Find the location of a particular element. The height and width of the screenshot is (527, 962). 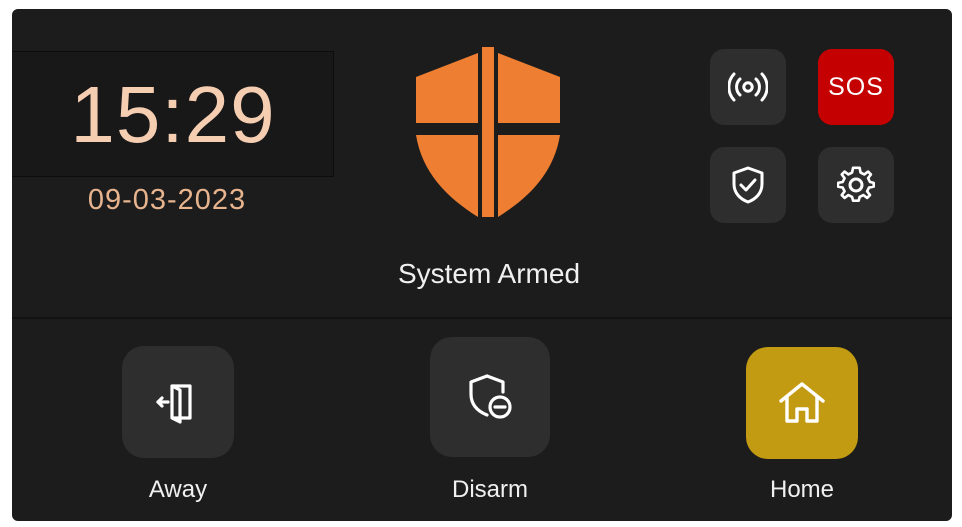

wireless-signal-button is located at coordinates (748, 87).